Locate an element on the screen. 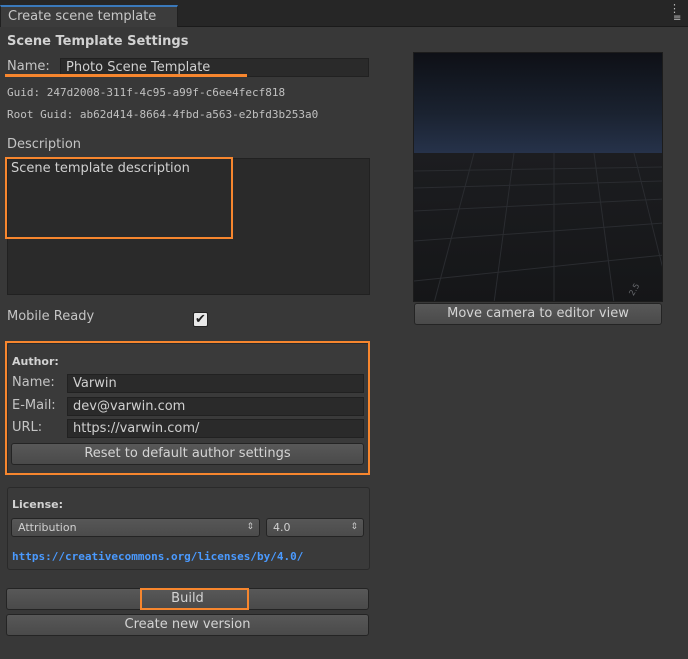 This screenshot has width=688, height=659. author-url-label: URL: is located at coordinates (27, 427).